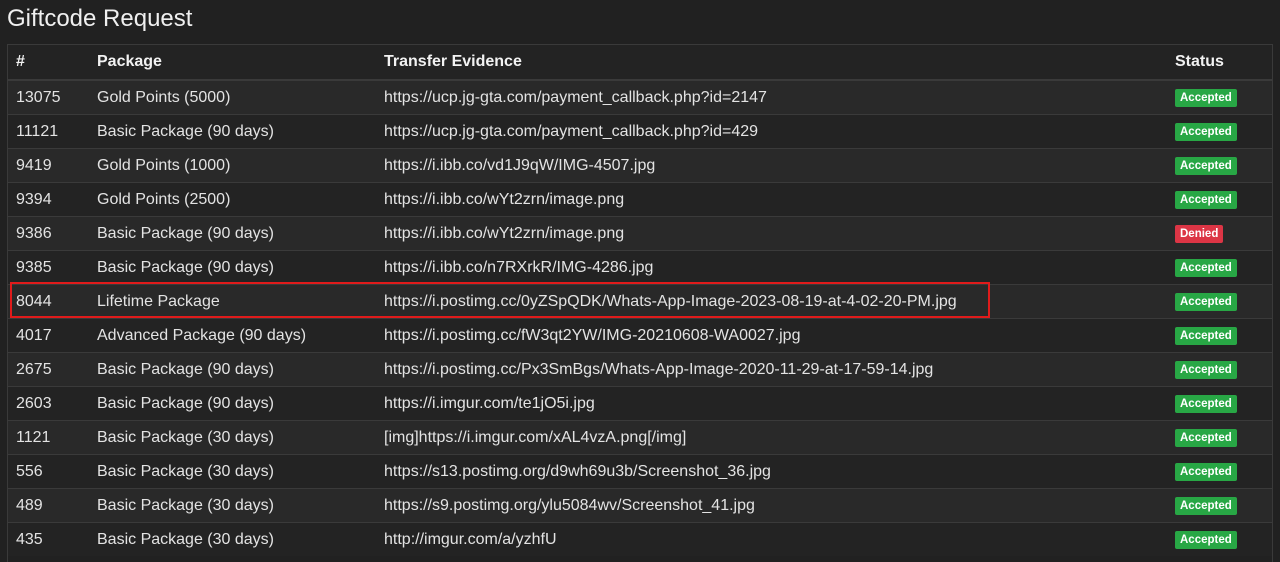 This screenshot has width=1280, height=562. Describe the element at coordinates (48, 97) in the screenshot. I see `cell-id: 13075` at that location.